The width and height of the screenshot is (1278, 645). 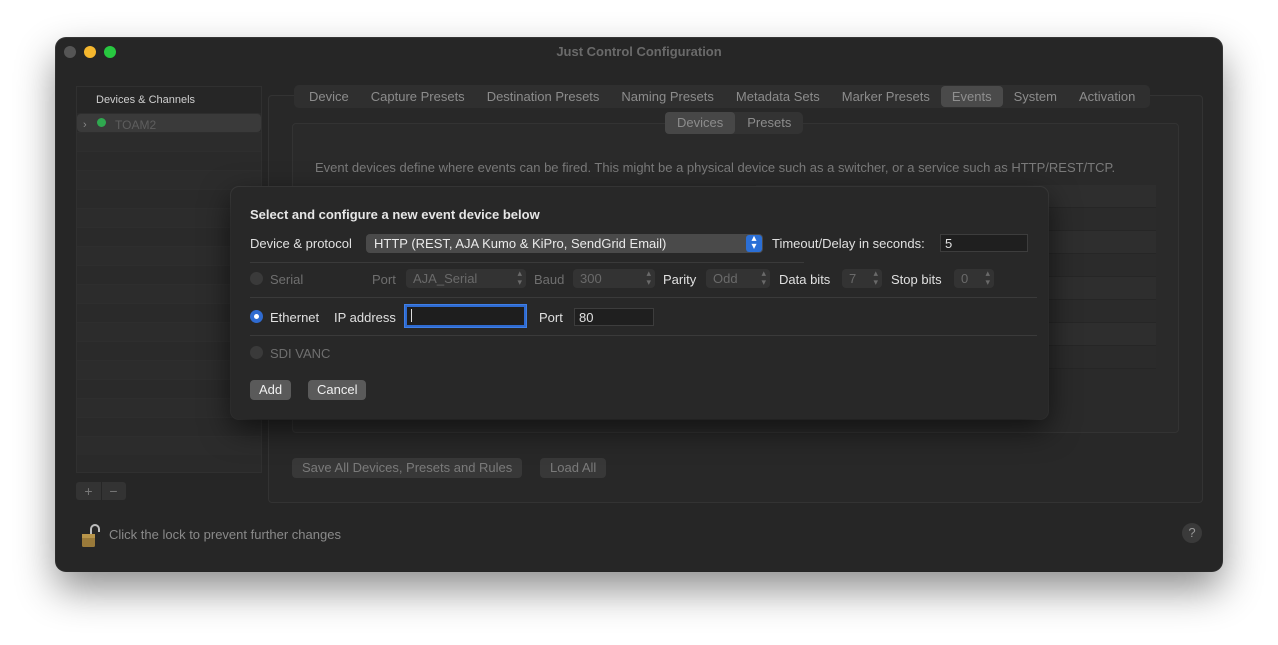 What do you see at coordinates (862, 278) in the screenshot?
I see `data-bits-select: 7 ▴ ▾` at bounding box center [862, 278].